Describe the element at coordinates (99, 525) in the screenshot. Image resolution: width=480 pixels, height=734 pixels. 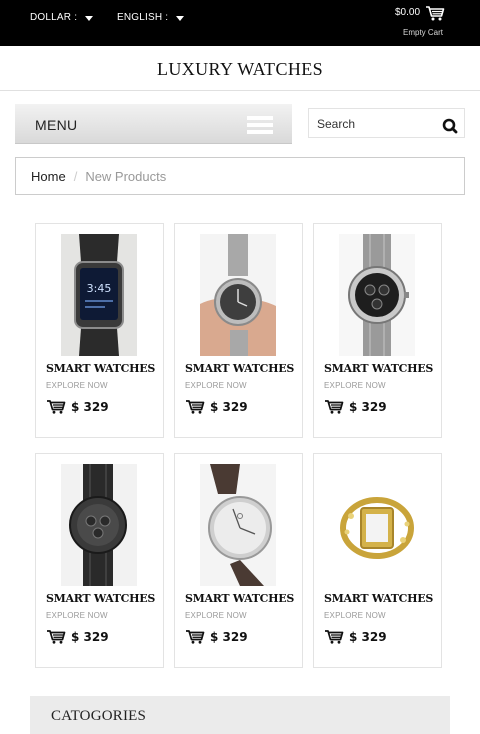
I see `product-image-black-chronograph` at that location.